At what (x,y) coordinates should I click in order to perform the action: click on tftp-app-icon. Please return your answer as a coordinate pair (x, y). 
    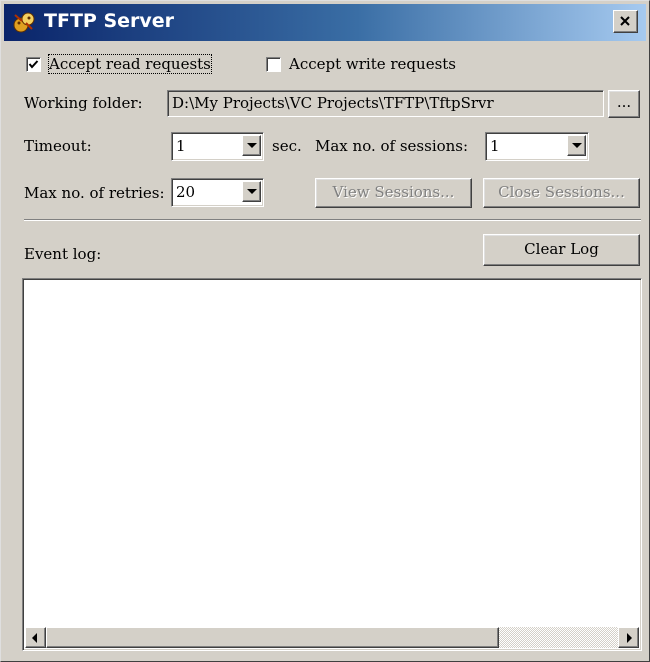
    Looking at the image, I should click on (24, 22).